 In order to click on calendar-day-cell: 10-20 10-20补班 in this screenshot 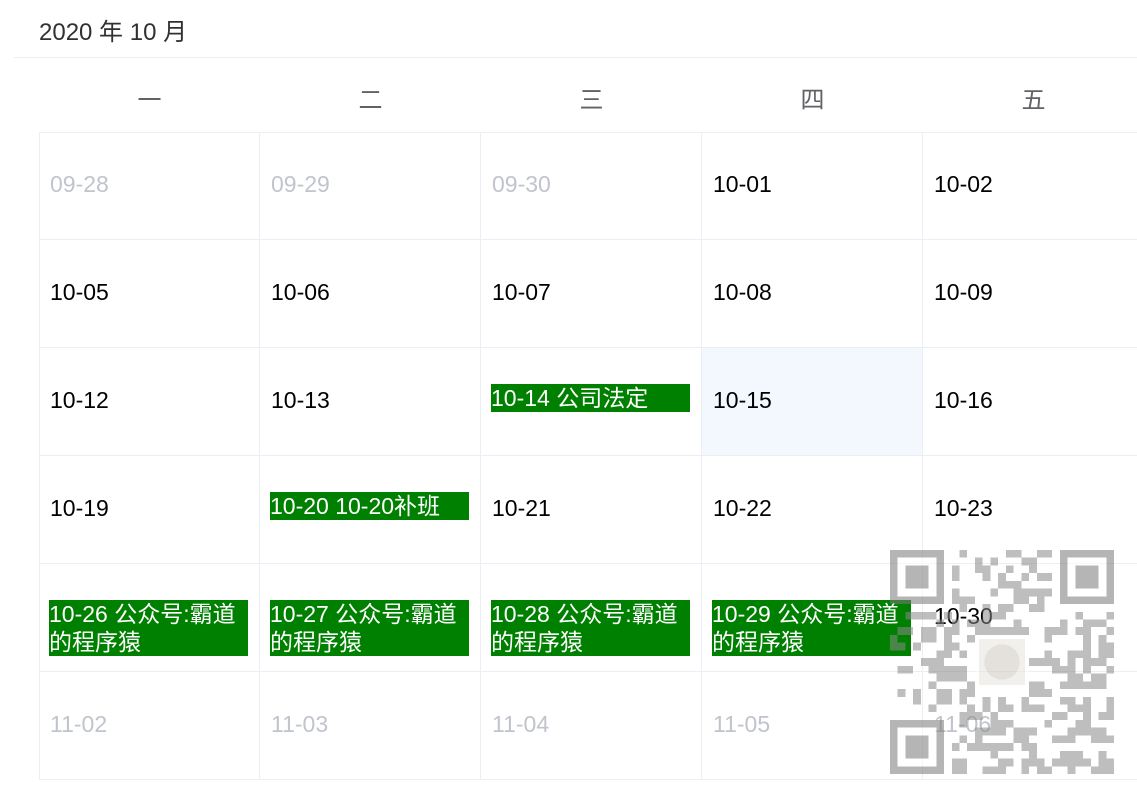, I will do `click(370, 510)`.